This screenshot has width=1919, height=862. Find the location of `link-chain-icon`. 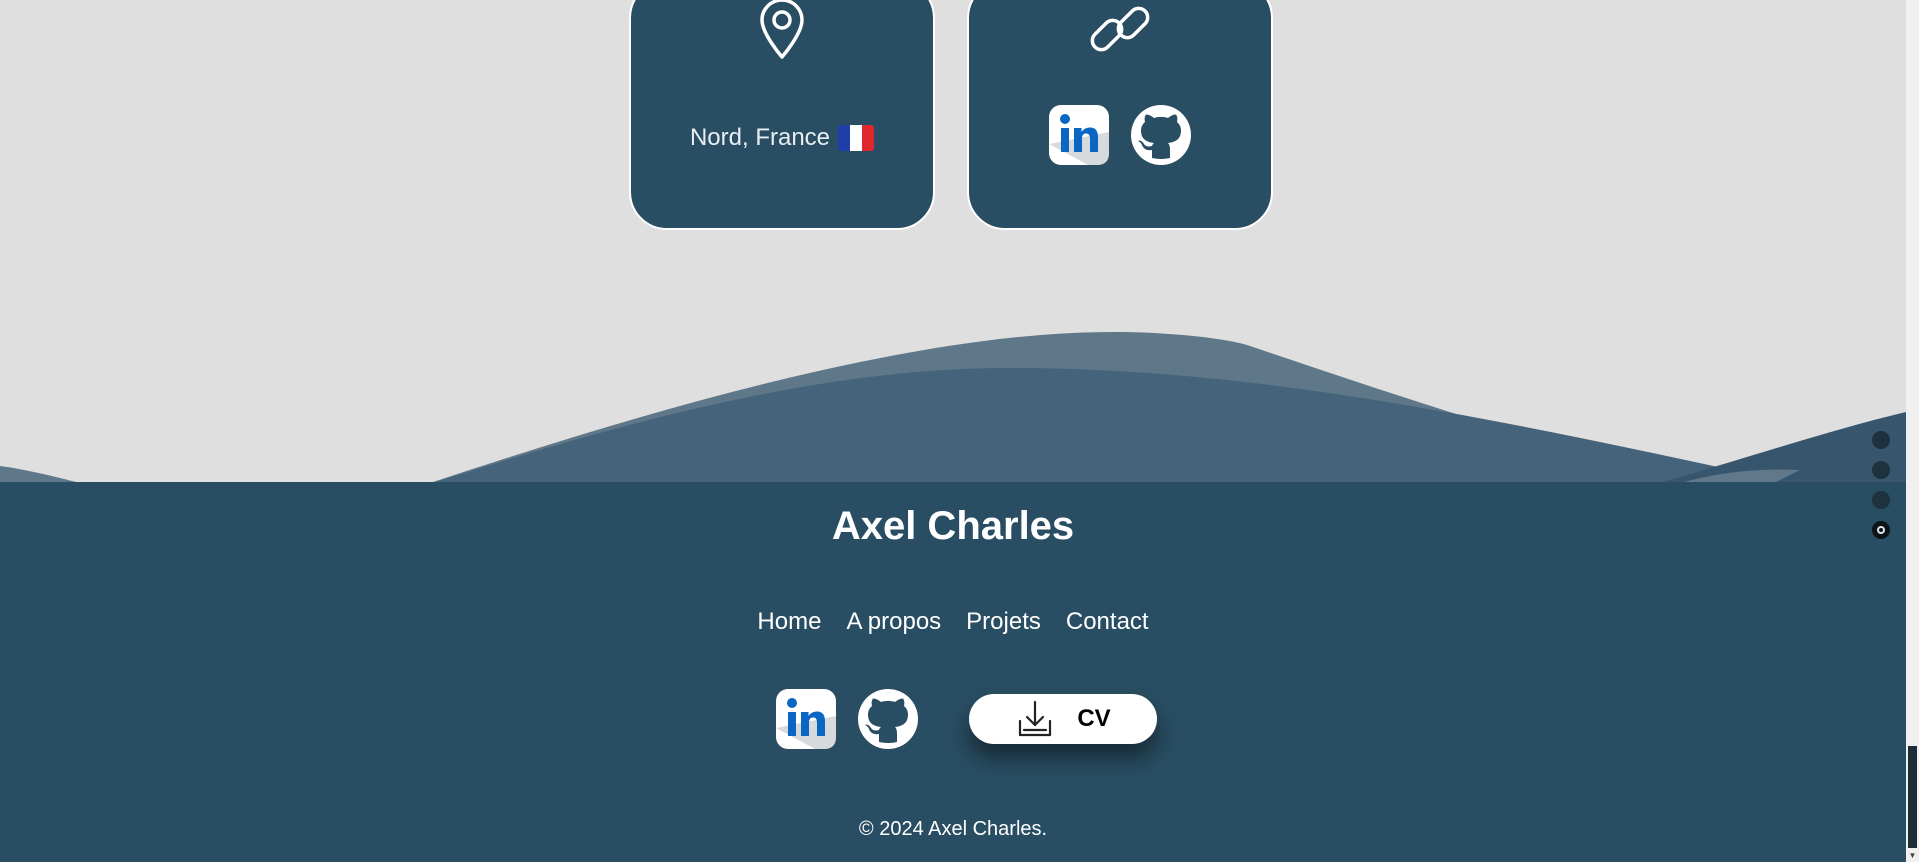

link-chain-icon is located at coordinates (1120, 29).